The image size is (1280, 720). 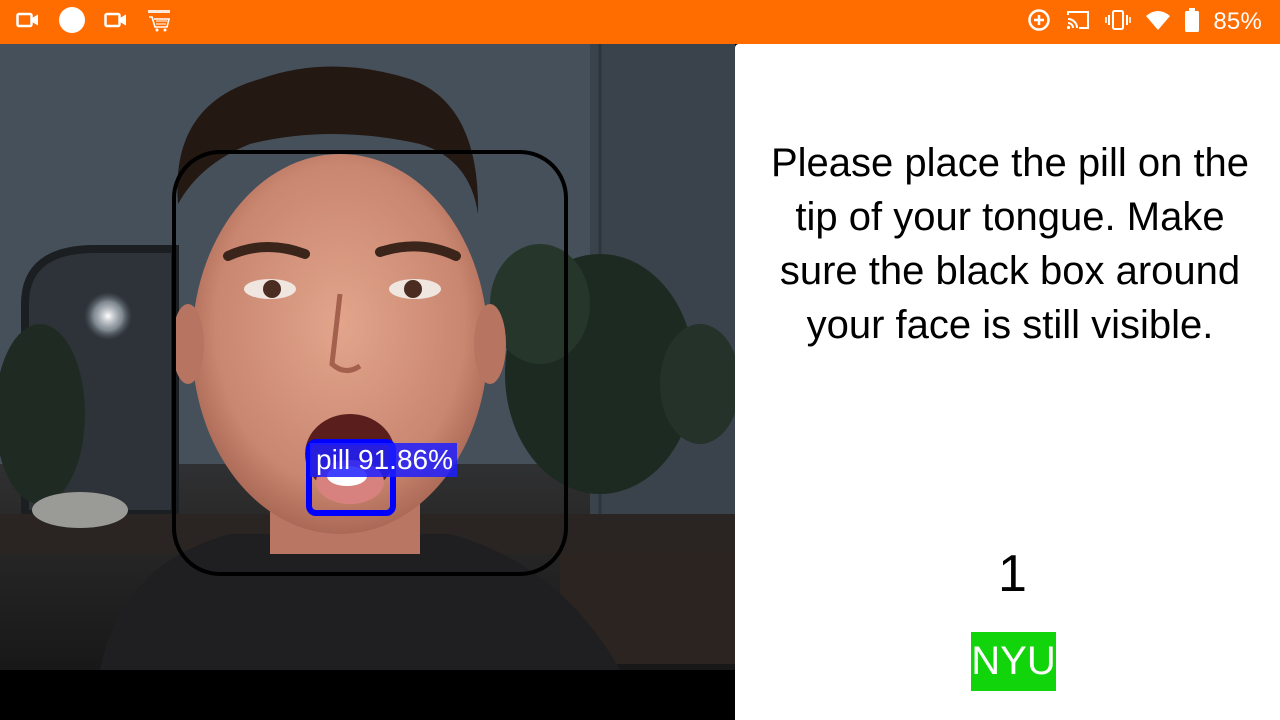 What do you see at coordinates (1118, 22) in the screenshot?
I see `vibrate-icon` at bounding box center [1118, 22].